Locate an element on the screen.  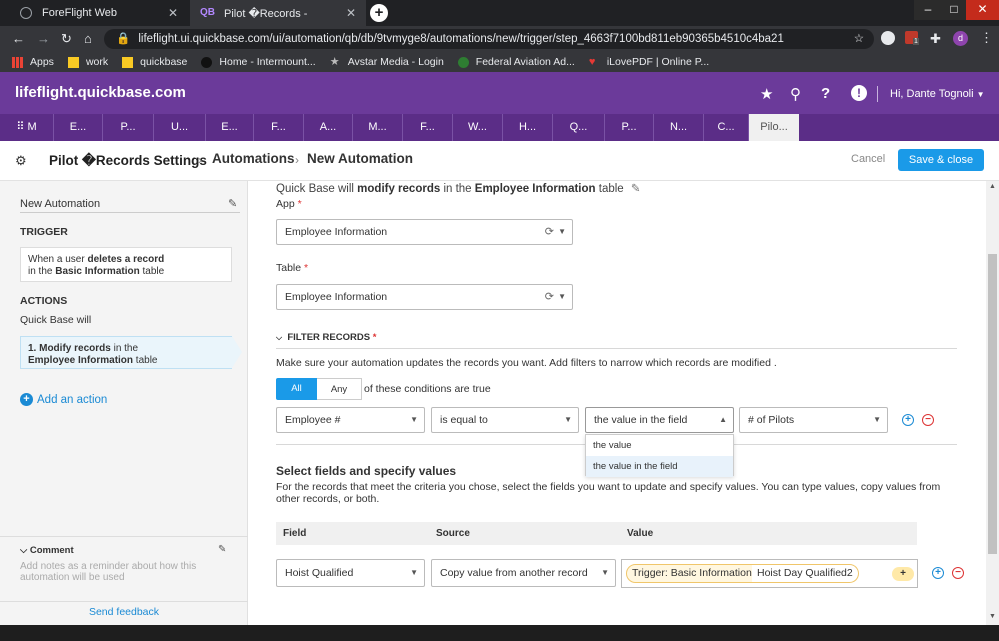
save-close-button: Save & close is located at coordinates (941, 160).